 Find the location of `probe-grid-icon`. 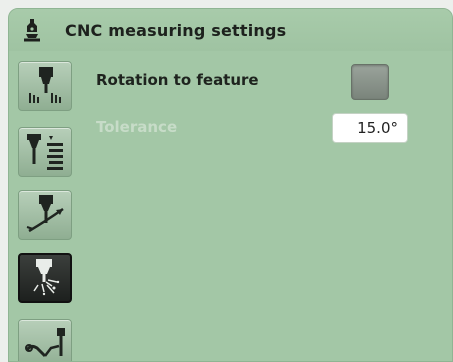

probe-grid-icon is located at coordinates (45, 85).